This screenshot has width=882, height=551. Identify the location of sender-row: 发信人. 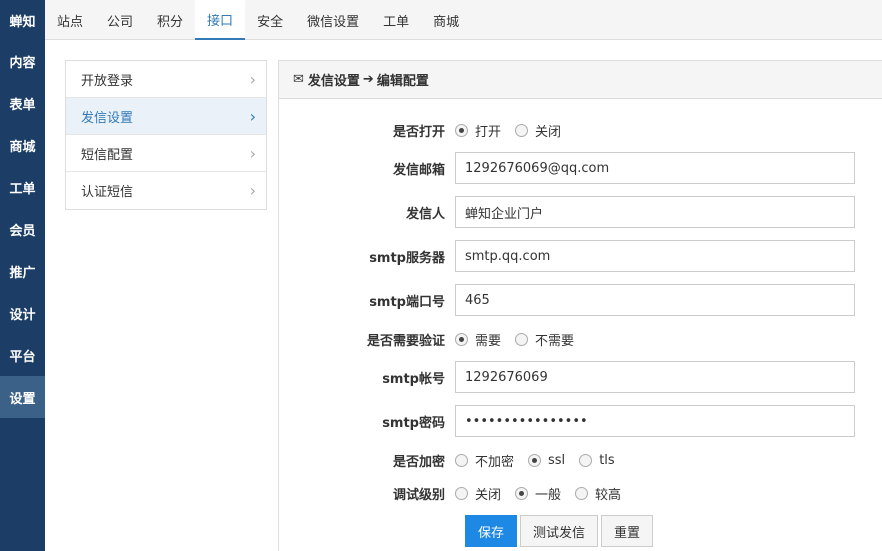
(567, 212).